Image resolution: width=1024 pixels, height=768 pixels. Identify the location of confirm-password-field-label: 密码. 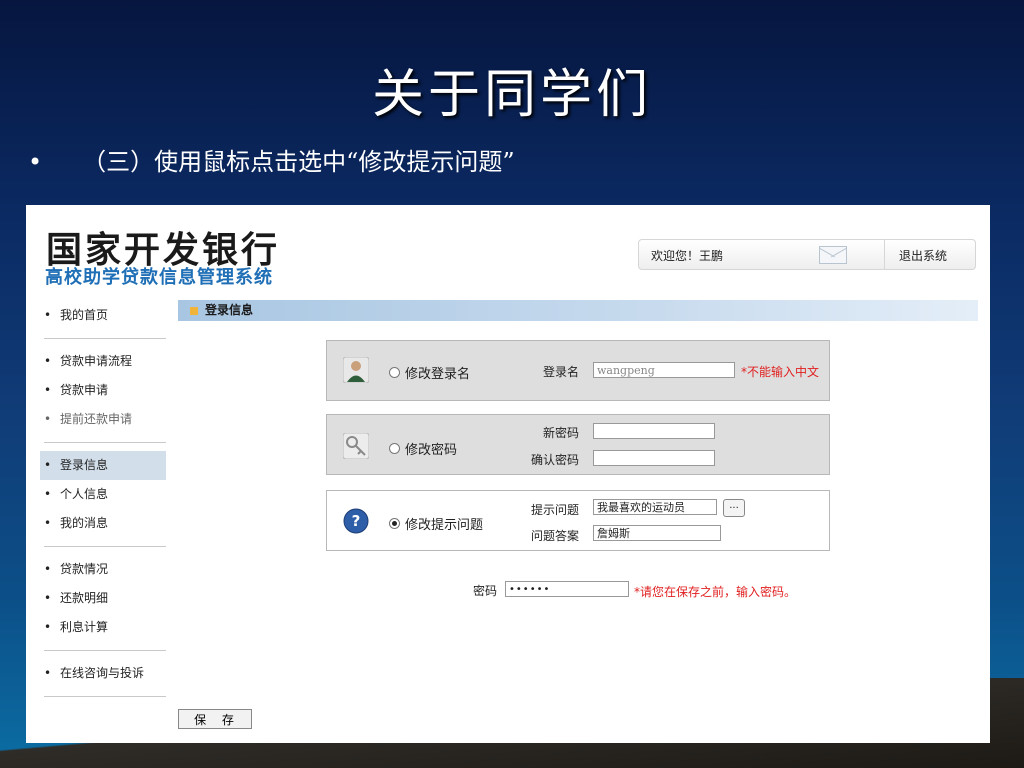
(485, 591).